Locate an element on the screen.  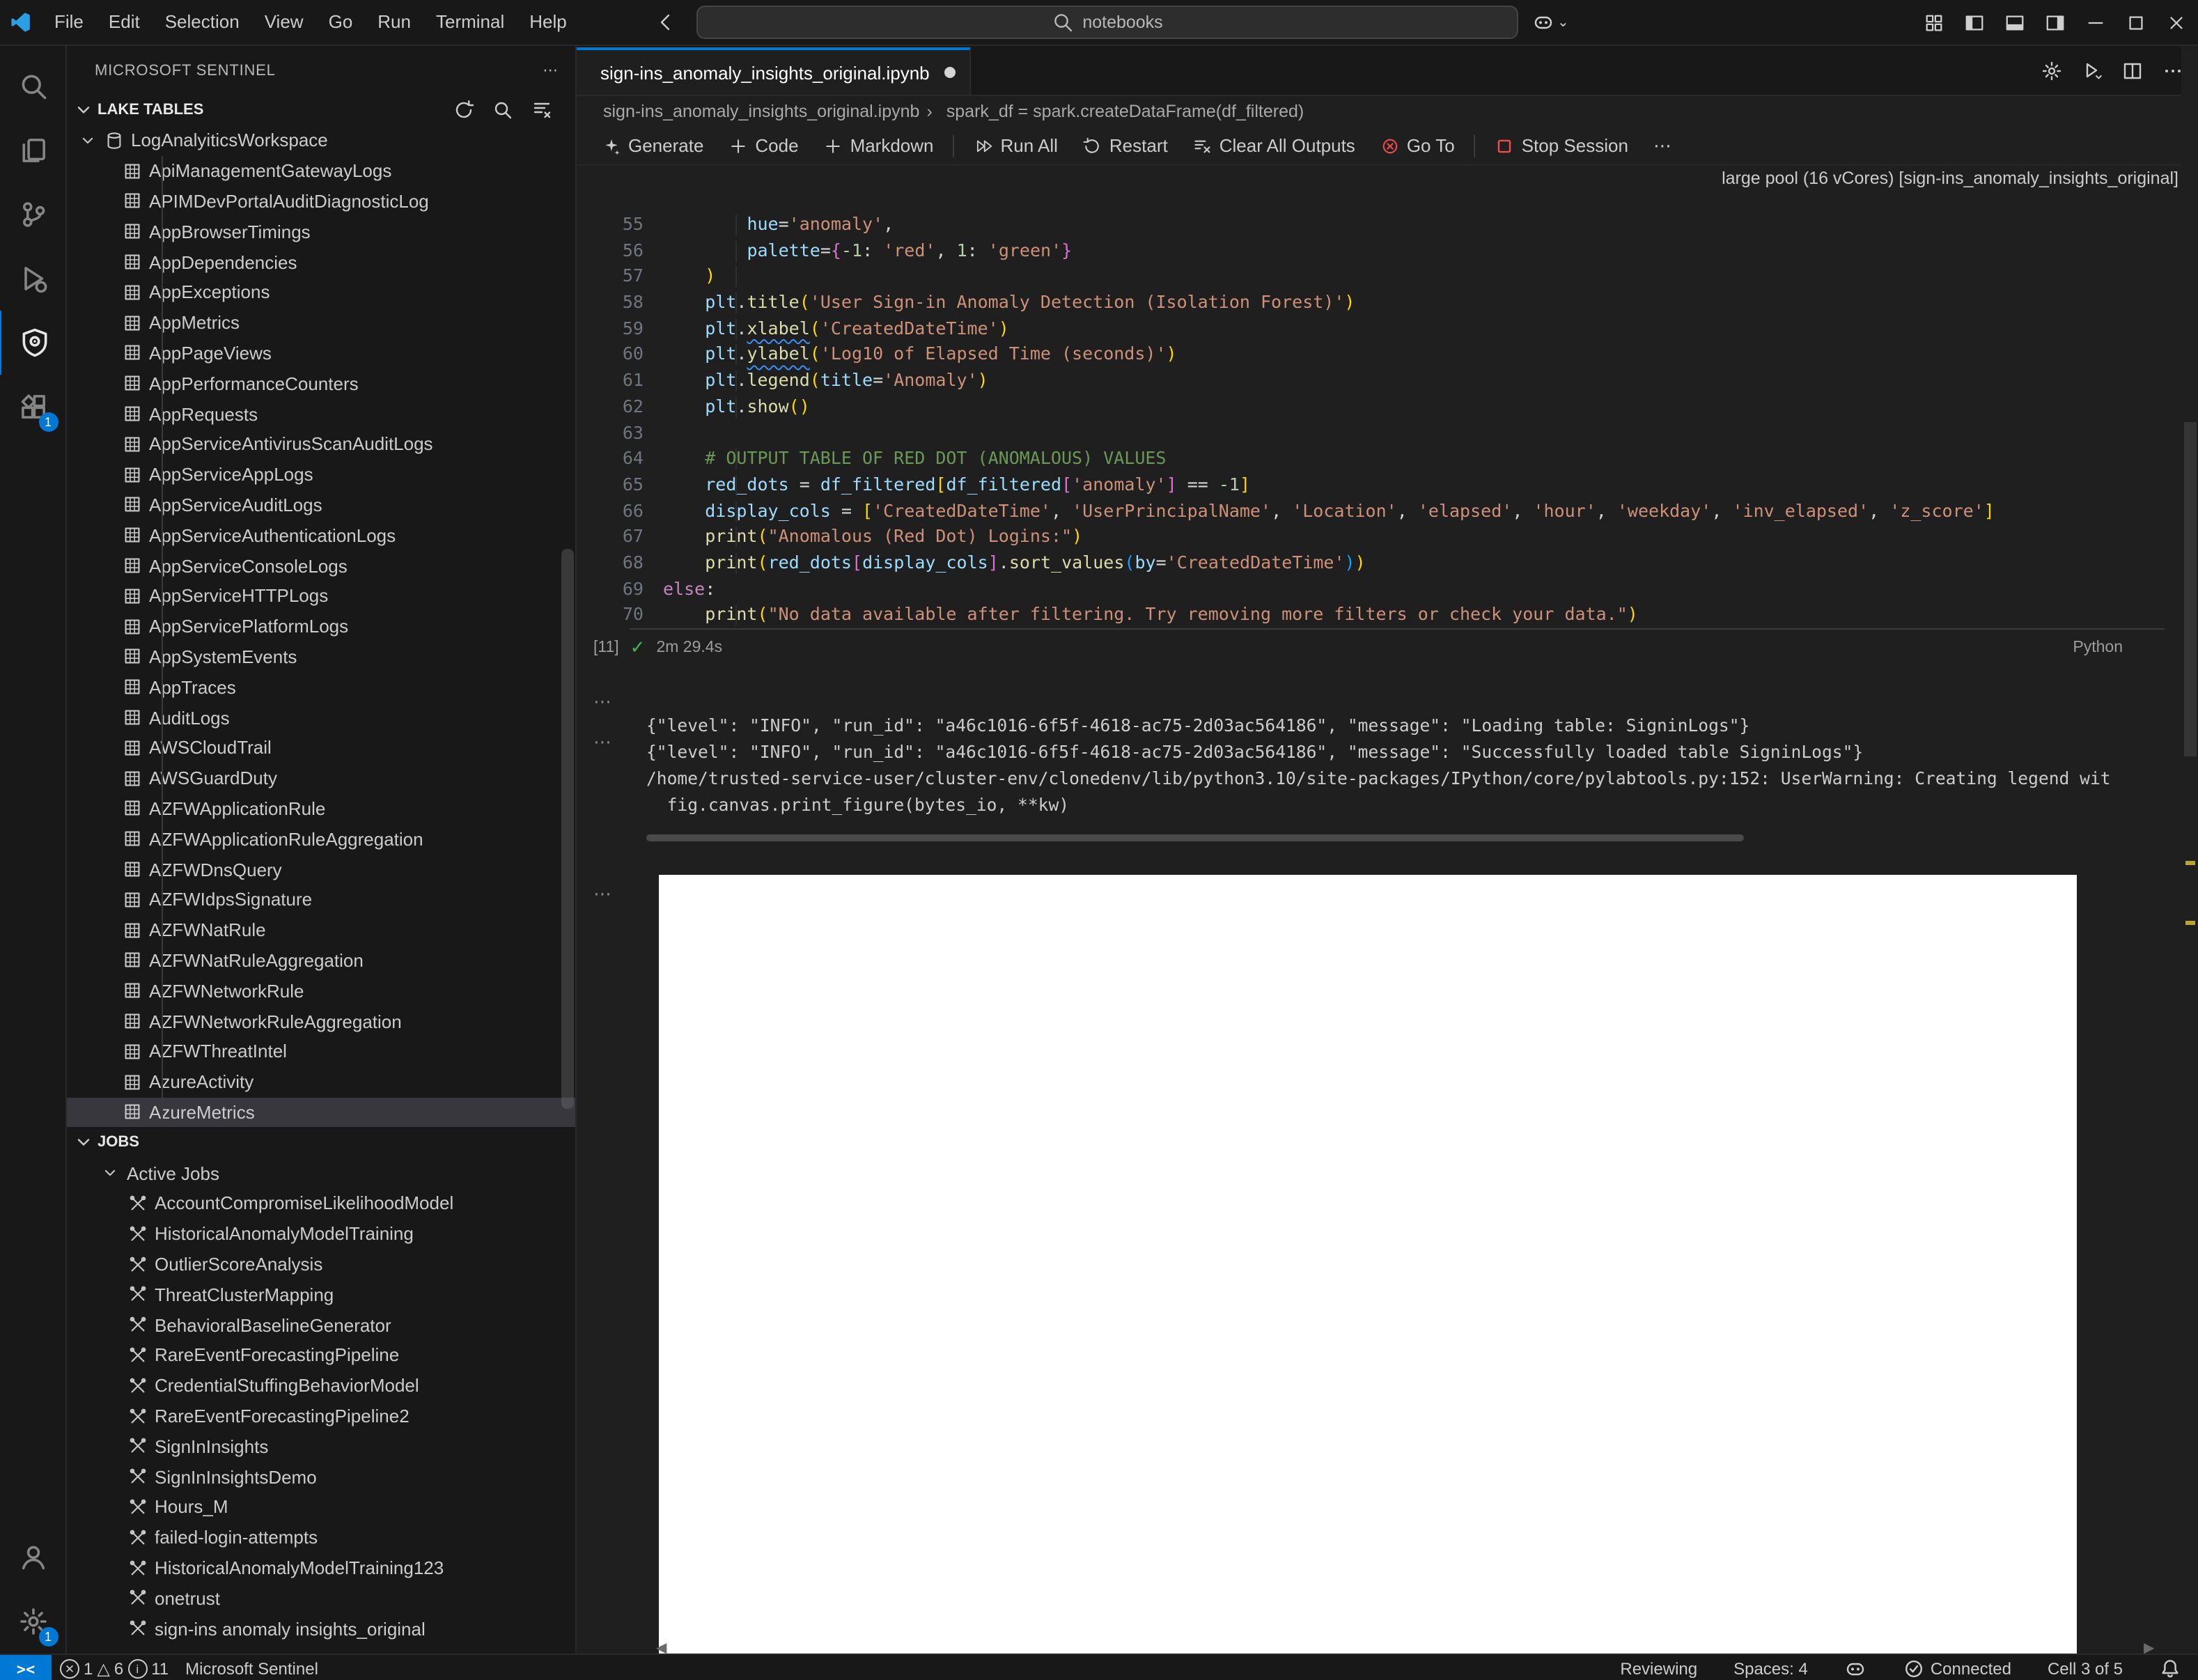
table-row: AppBrowserTimings is located at coordinates (321, 232).